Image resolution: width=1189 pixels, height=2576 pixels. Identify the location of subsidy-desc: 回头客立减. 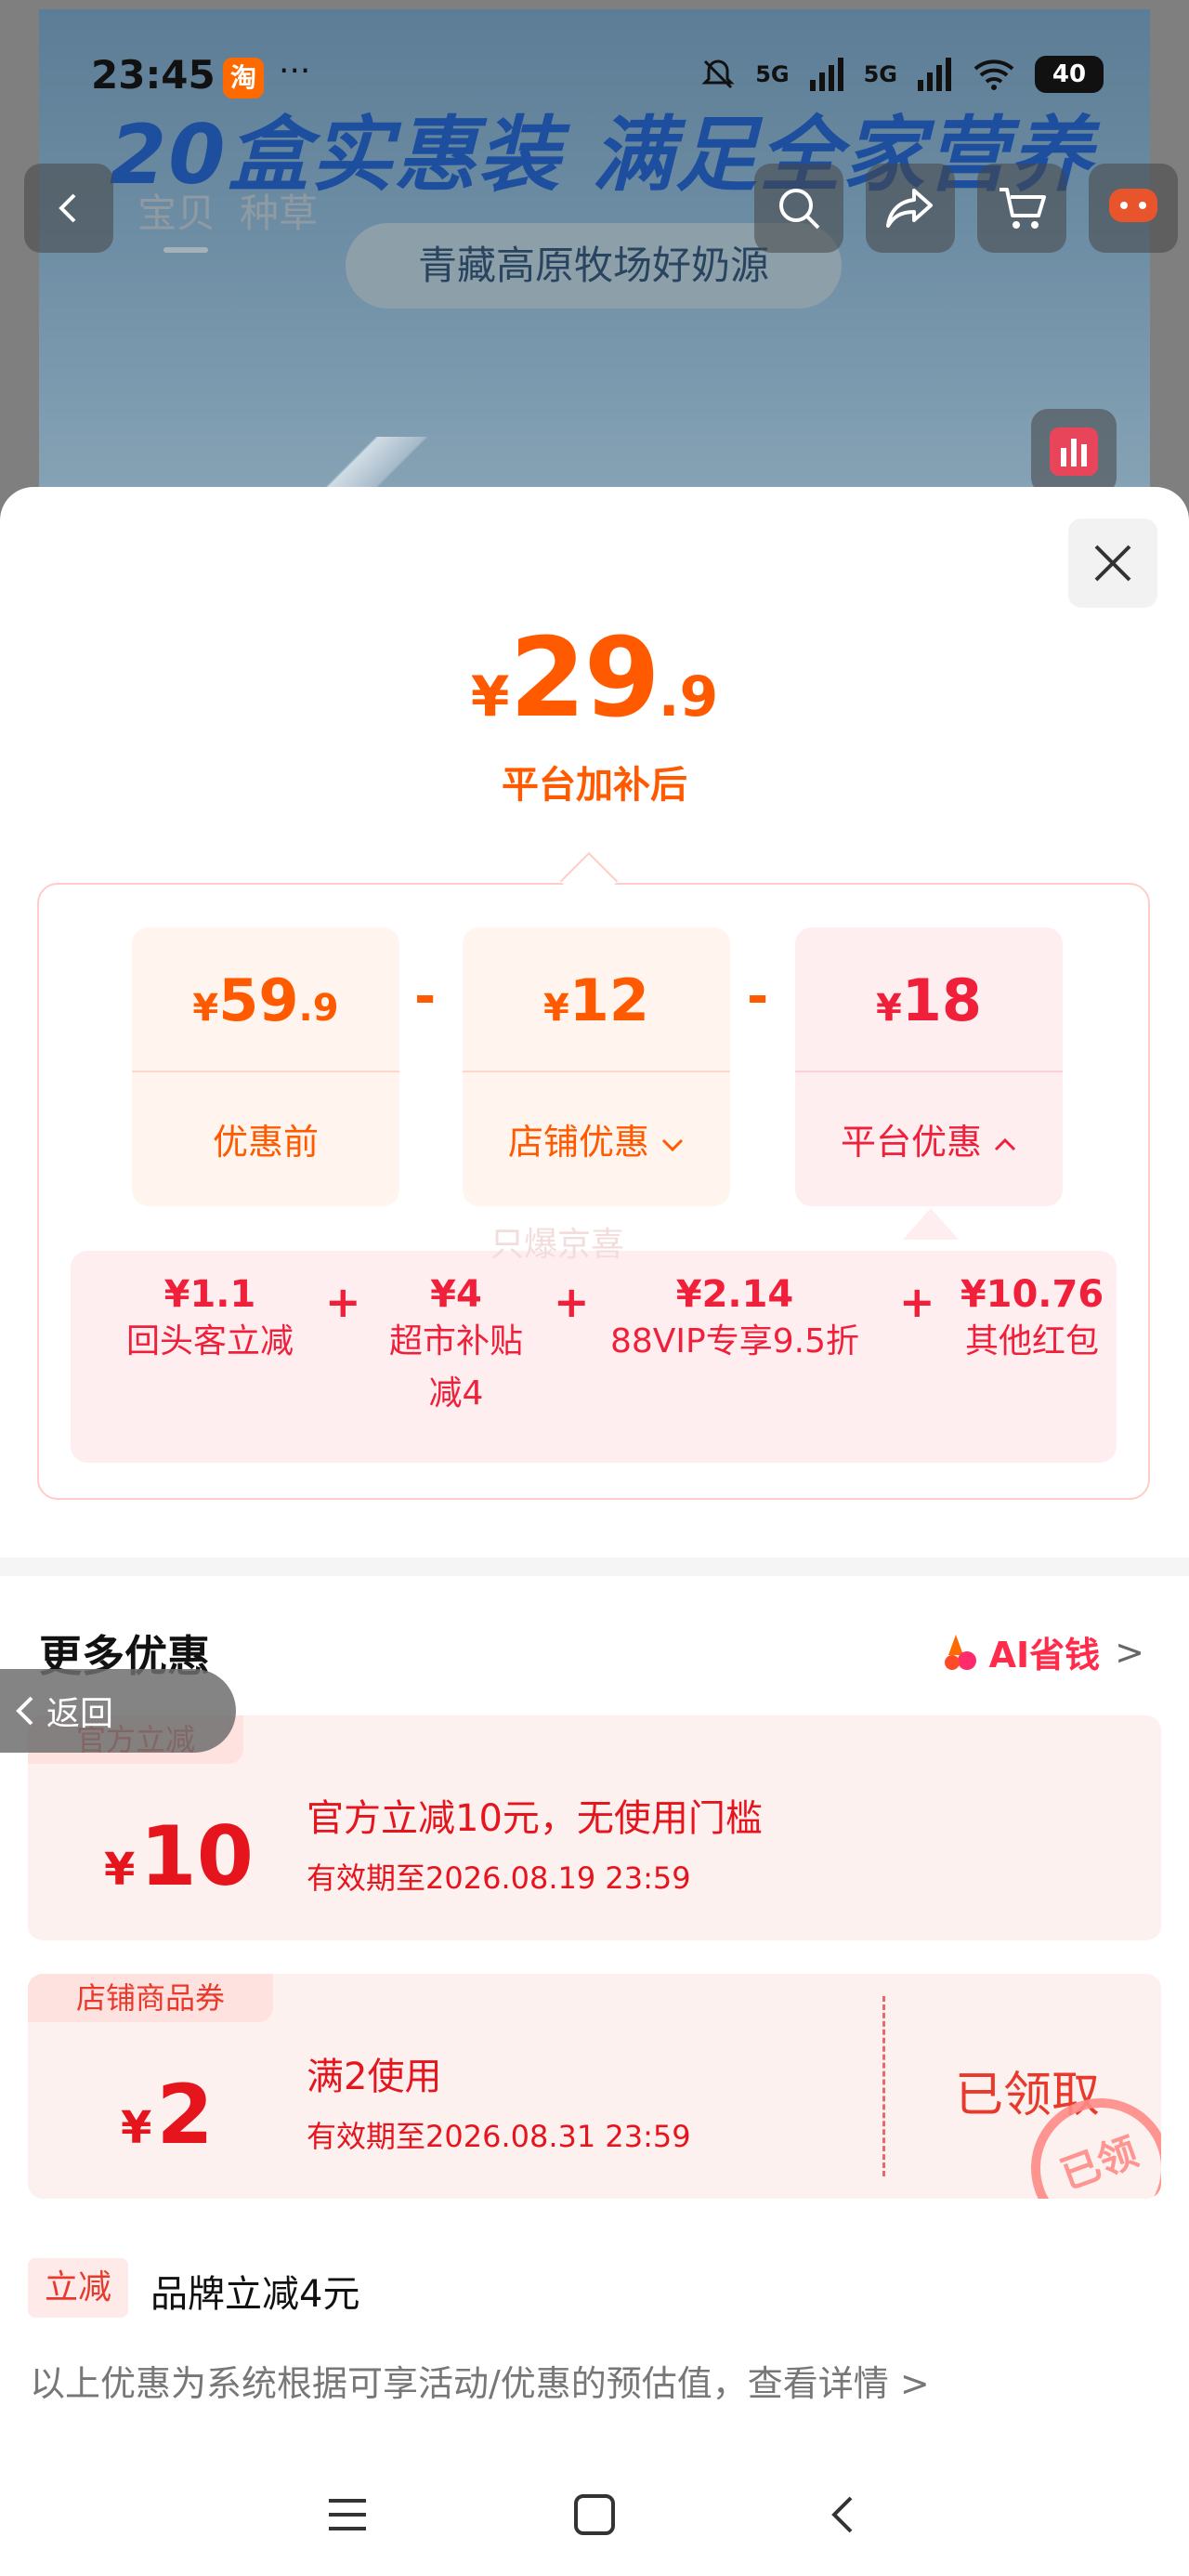
(209, 1341).